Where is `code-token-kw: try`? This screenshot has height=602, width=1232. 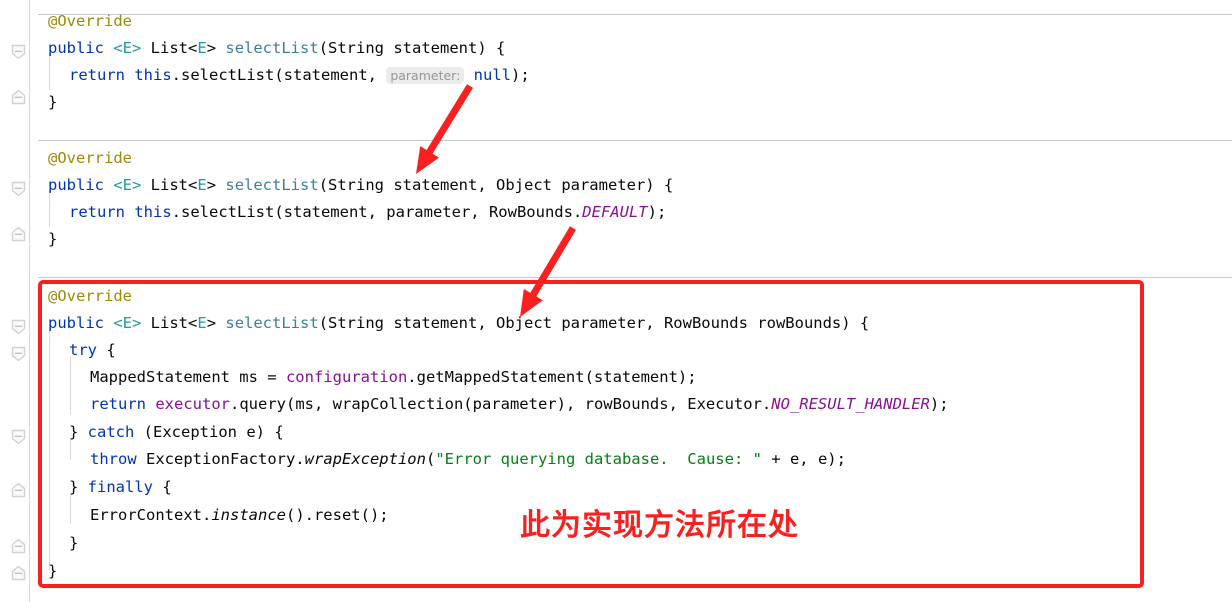
code-token-kw: try is located at coordinates (83, 350).